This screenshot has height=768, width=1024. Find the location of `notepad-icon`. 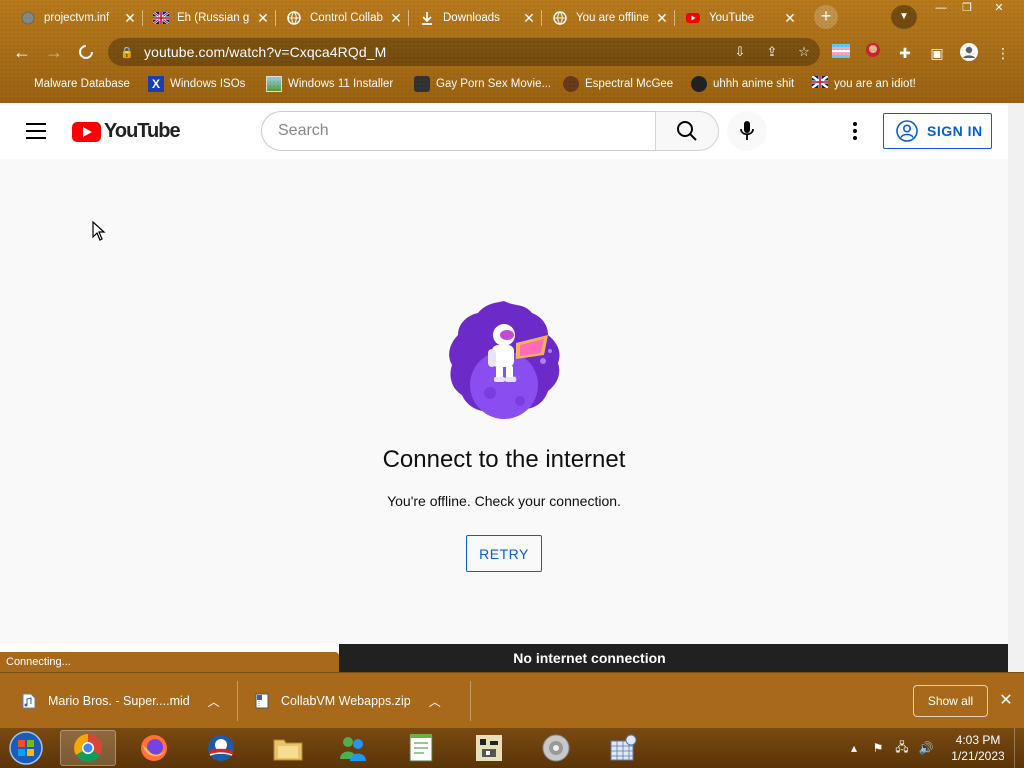

notepad-icon is located at coordinates (421, 748).